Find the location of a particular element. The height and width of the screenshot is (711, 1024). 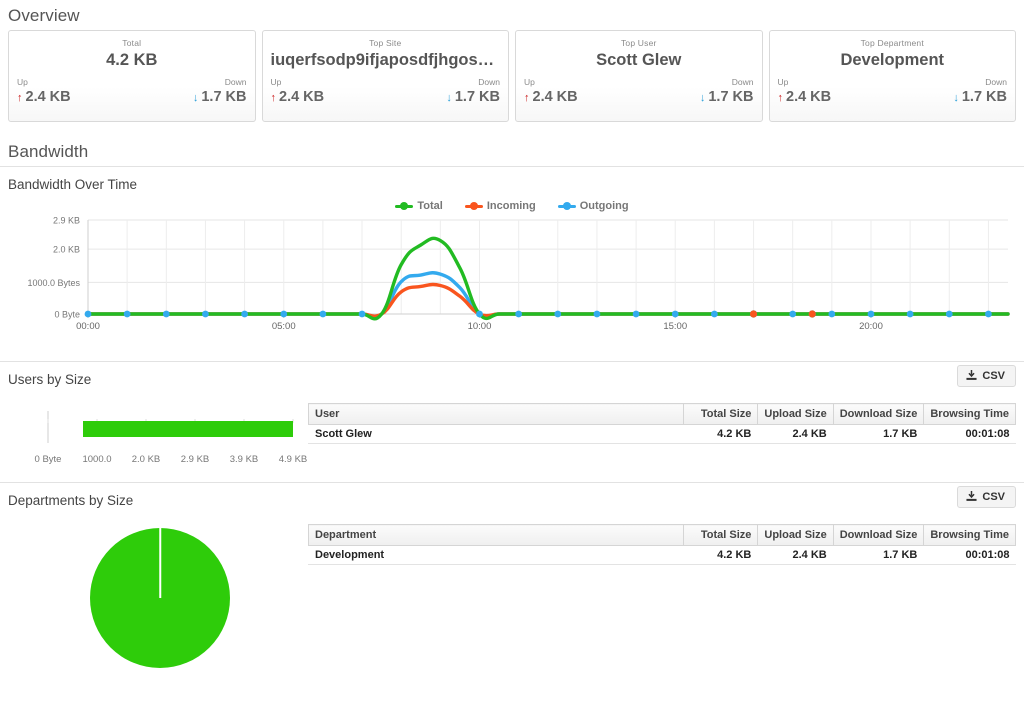

x-axis-tick-label: 15:00 is located at coordinates (675, 326).